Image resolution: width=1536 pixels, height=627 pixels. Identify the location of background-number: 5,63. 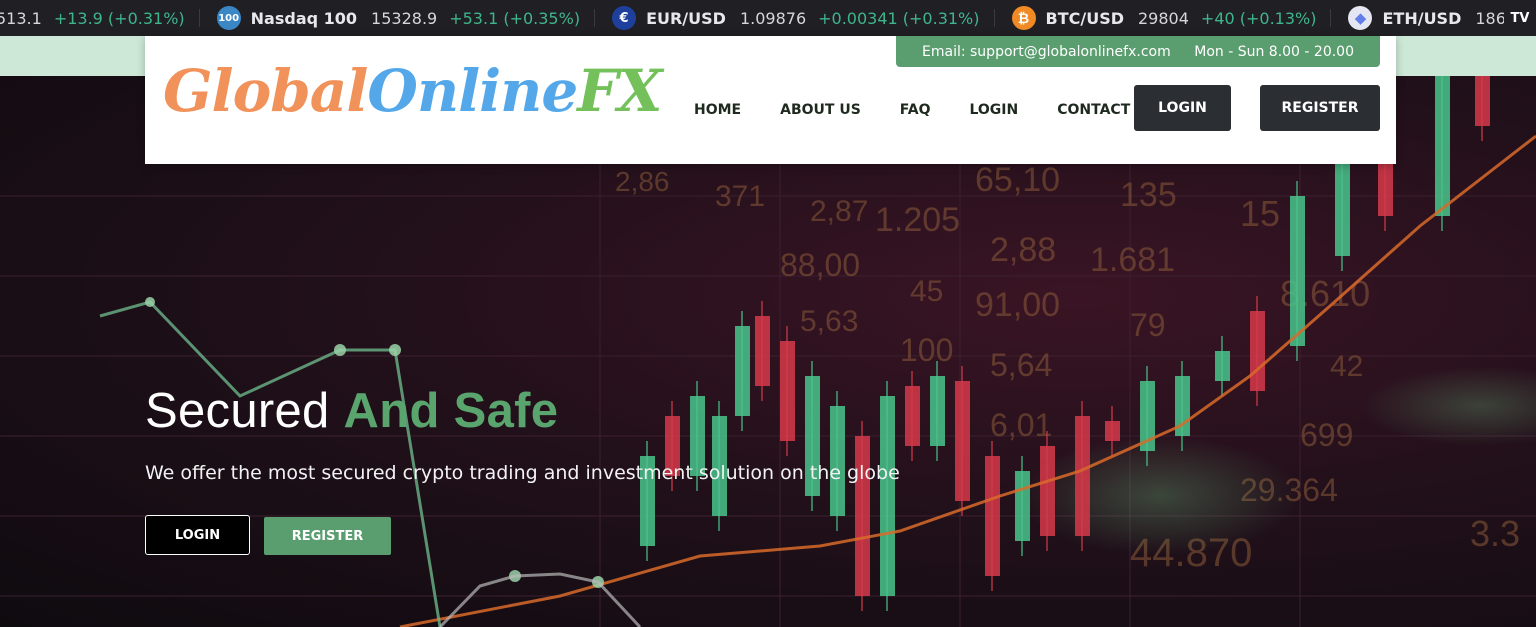
(829, 321).